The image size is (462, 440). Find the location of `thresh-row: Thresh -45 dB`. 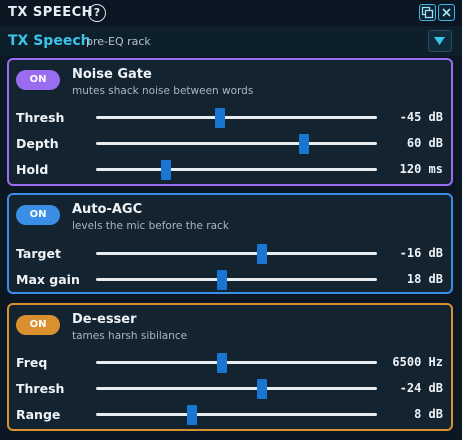

thresh-row: Thresh -45 dB is located at coordinates (230, 118).